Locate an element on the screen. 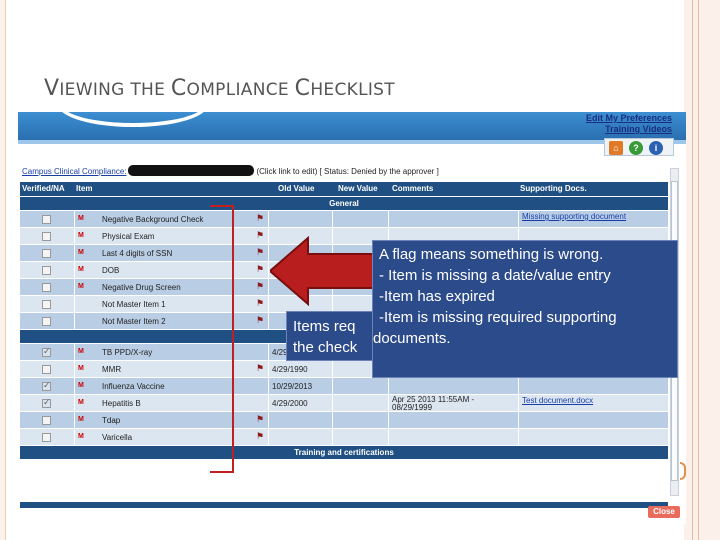  slide-title: VIEWING THE COMPLIANCE CHECKLIST is located at coordinates (219, 88).